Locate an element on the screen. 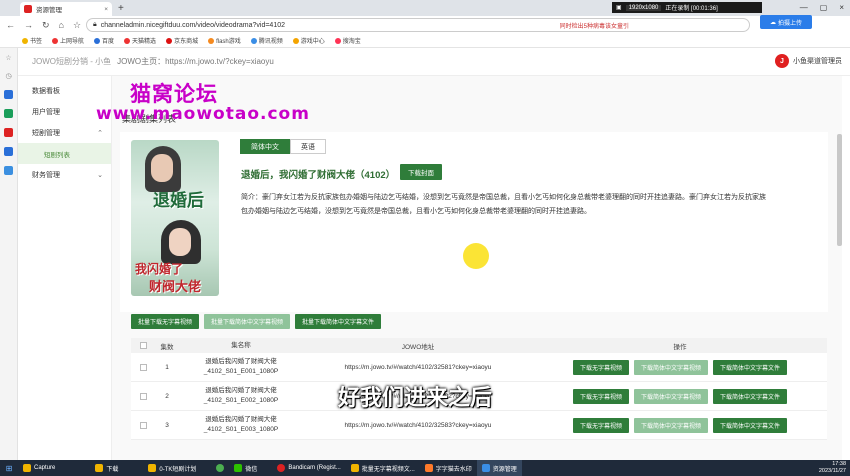 This screenshot has width=850, height=476. star-icon is located at coordinates (25, 40).